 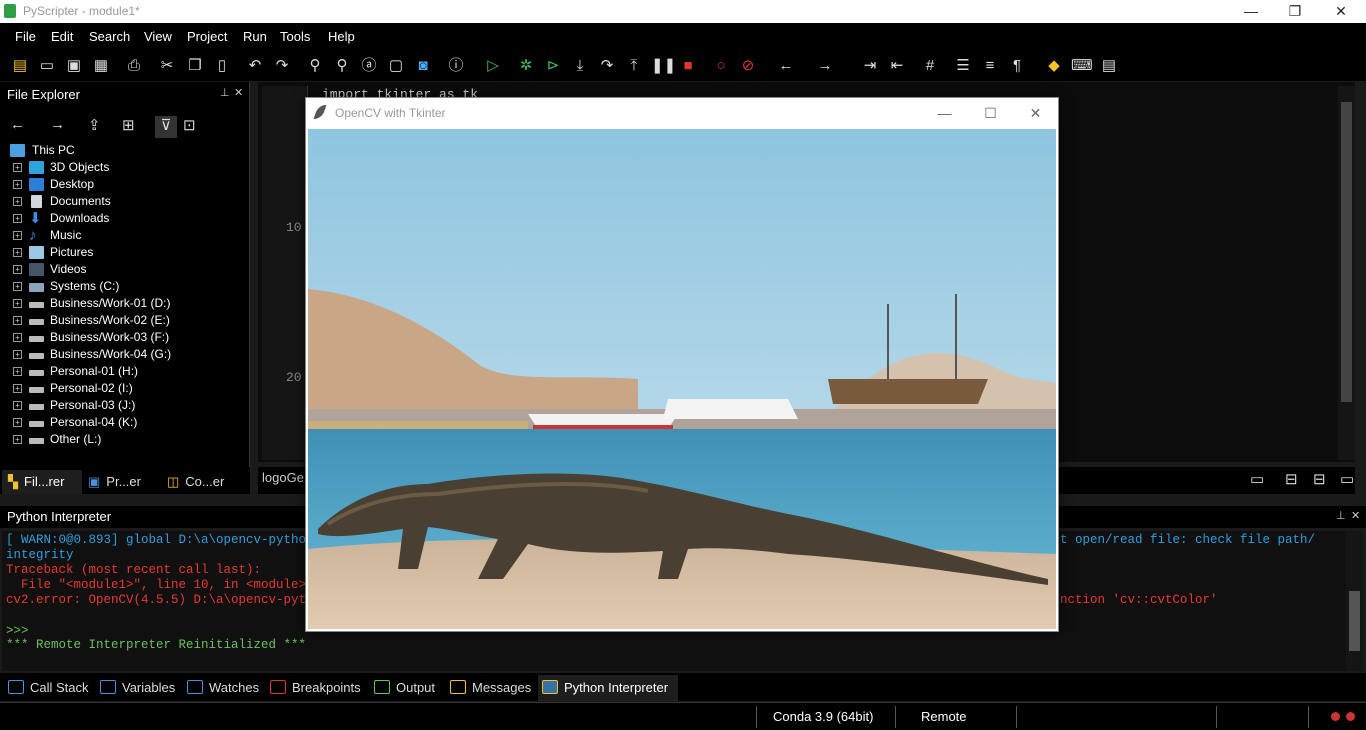 I want to click on tree-item: + Videos, so click(x=125, y=269).